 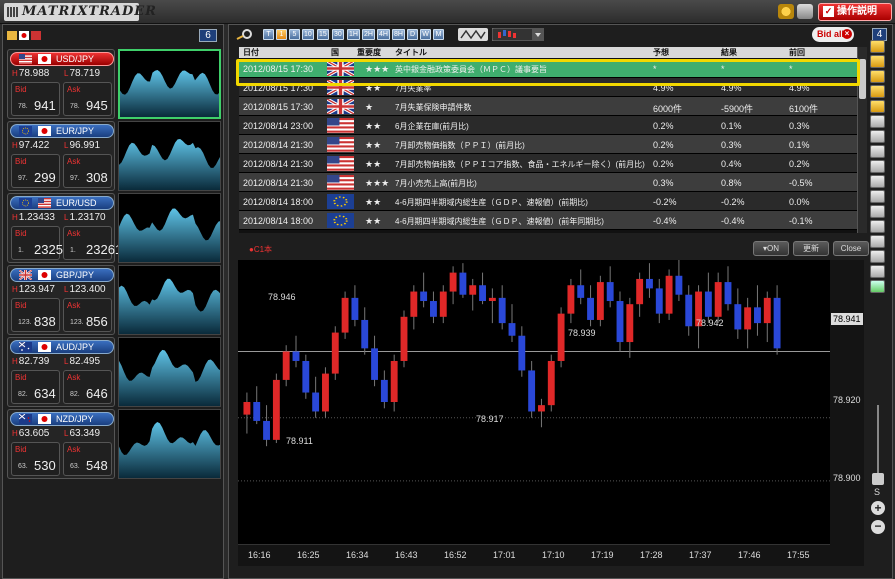 I want to click on zoom-slider-track, so click(x=878, y=439).